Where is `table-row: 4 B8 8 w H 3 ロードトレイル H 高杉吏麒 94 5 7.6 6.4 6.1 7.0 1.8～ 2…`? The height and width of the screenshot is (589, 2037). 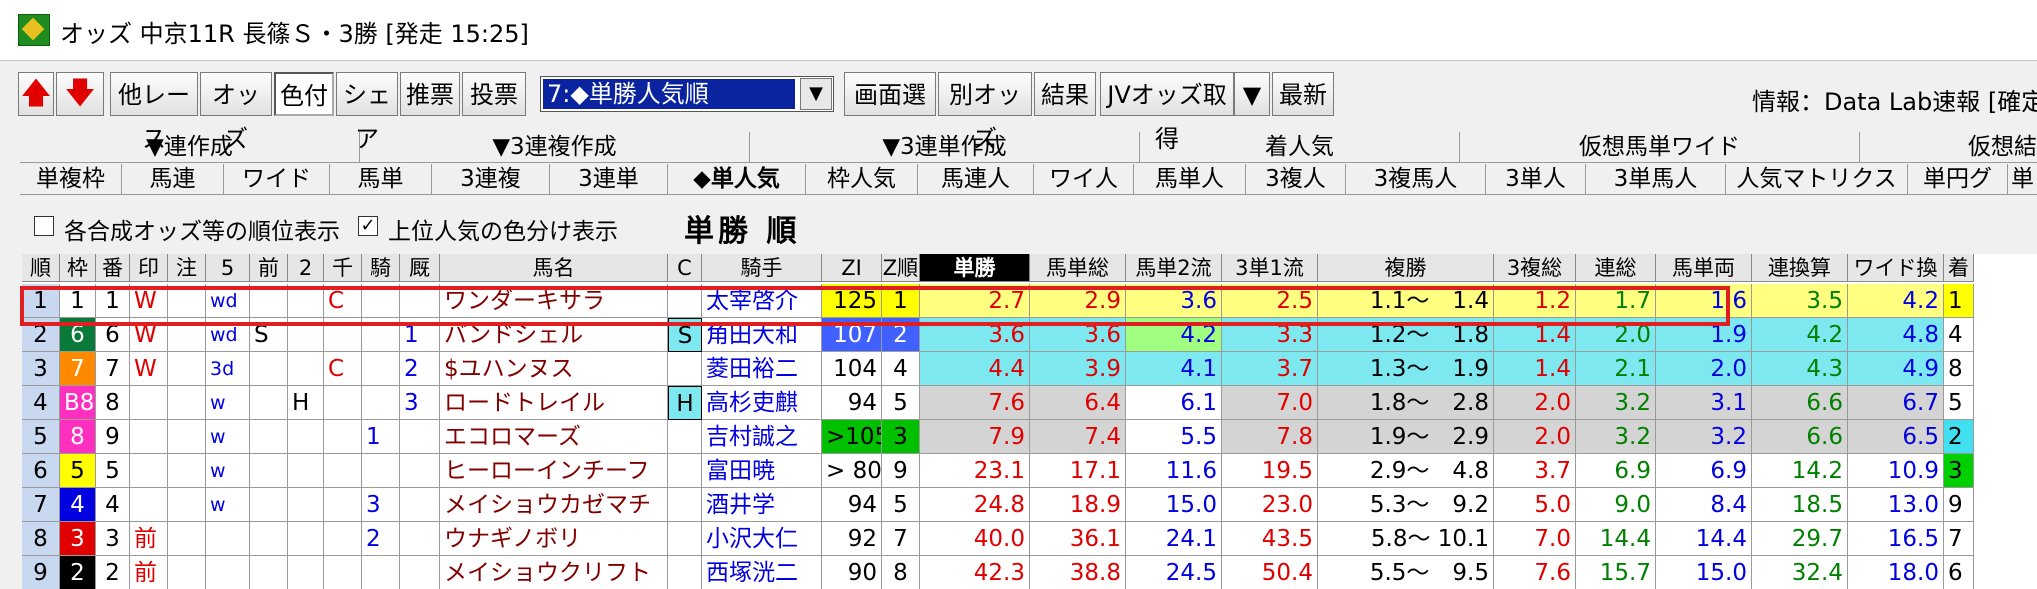 table-row: 4 B8 8 w H 3 ロードトレイル H 高杉吏麒 94 5 7.6 6.4 6.1 7.0 1.8～ 2… is located at coordinates (1029, 403).